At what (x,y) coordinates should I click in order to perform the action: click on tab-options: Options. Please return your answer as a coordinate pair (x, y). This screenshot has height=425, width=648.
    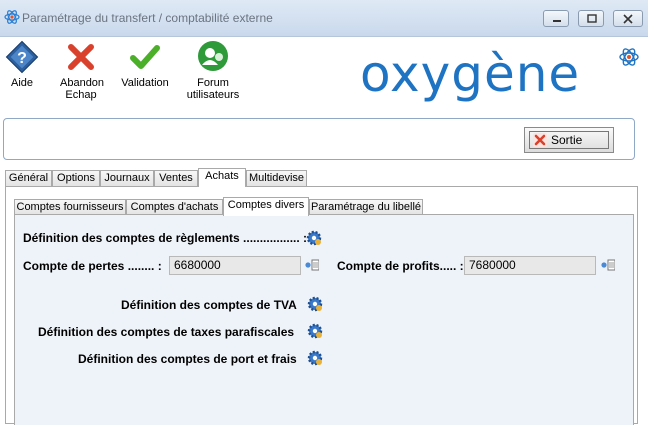
    Looking at the image, I should click on (76, 178).